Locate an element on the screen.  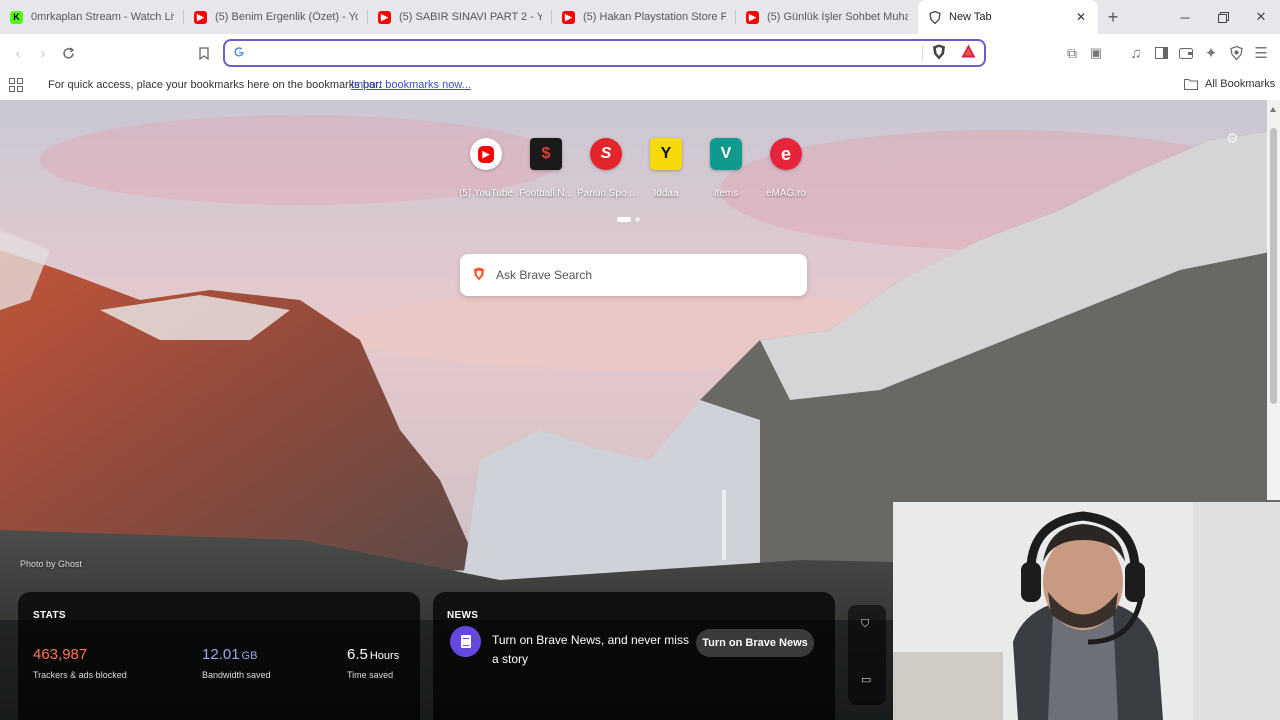
webcam-overlay is located at coordinates (1086, 611).